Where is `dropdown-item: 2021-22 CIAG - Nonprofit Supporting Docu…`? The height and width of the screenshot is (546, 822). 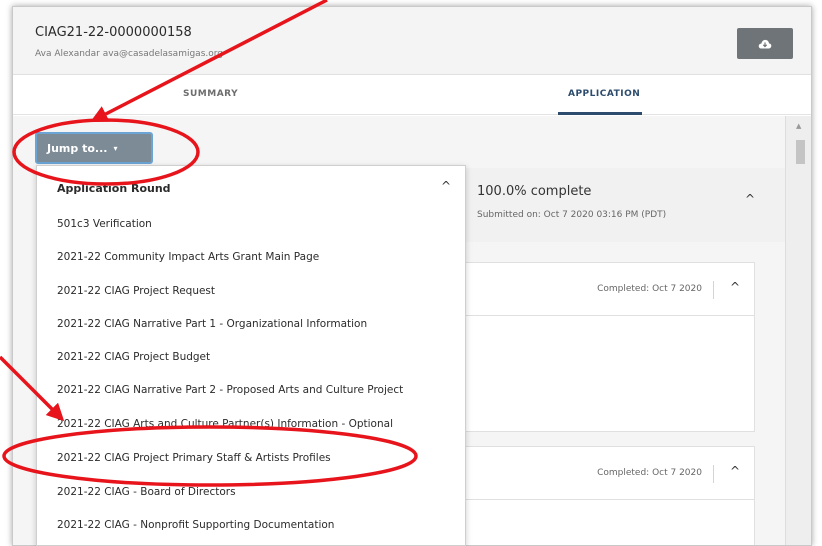 dropdown-item: 2021-22 CIAG - Nonprofit Supporting Docu… is located at coordinates (195, 525).